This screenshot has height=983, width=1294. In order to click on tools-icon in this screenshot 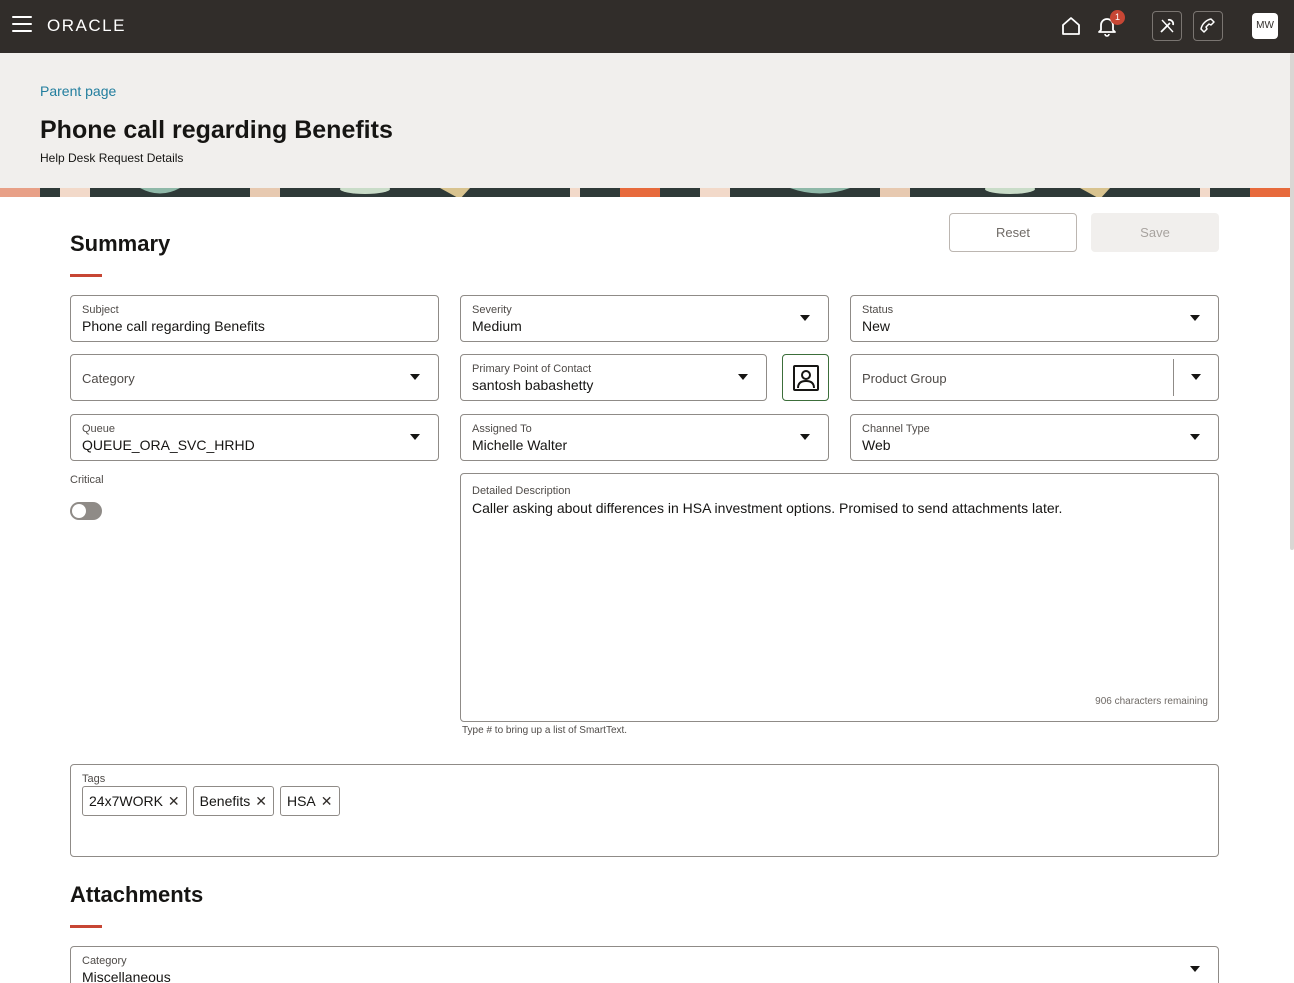, I will do `click(1167, 26)`.